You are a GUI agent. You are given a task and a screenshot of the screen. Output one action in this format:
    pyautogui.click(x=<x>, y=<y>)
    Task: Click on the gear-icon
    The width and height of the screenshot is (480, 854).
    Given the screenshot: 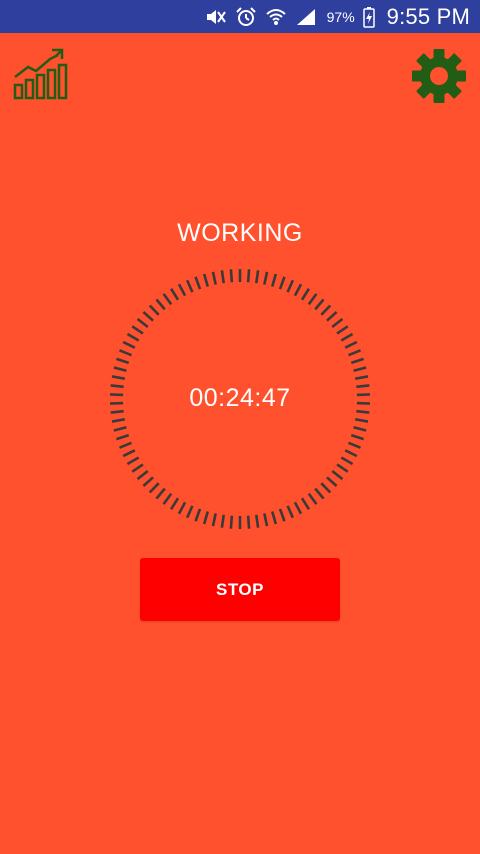 What is the action you would take?
    pyautogui.click(x=439, y=79)
    